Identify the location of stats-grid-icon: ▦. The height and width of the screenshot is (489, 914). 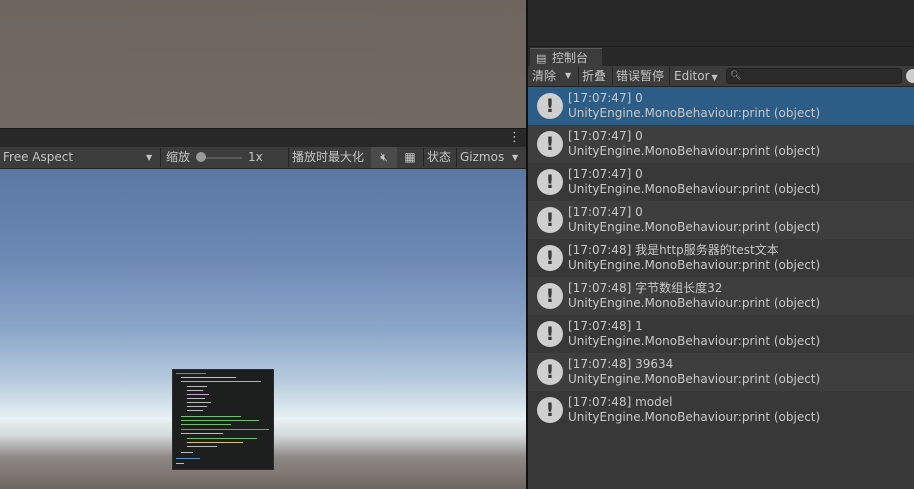
(410, 157).